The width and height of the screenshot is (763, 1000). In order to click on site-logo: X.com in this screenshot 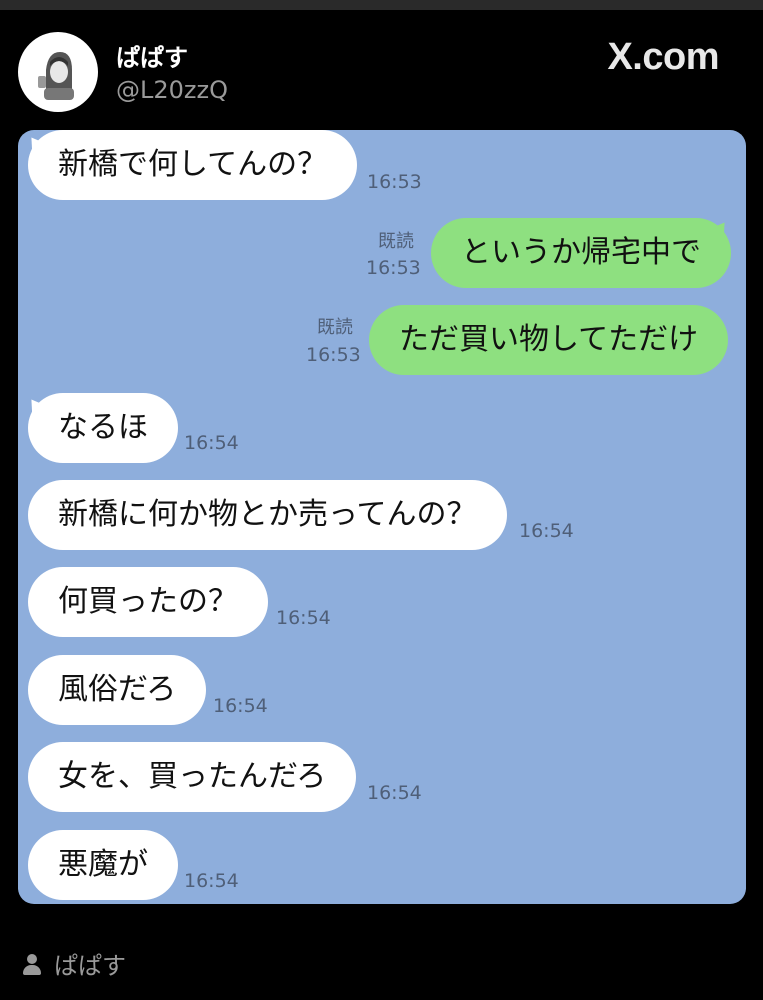, I will do `click(663, 57)`.